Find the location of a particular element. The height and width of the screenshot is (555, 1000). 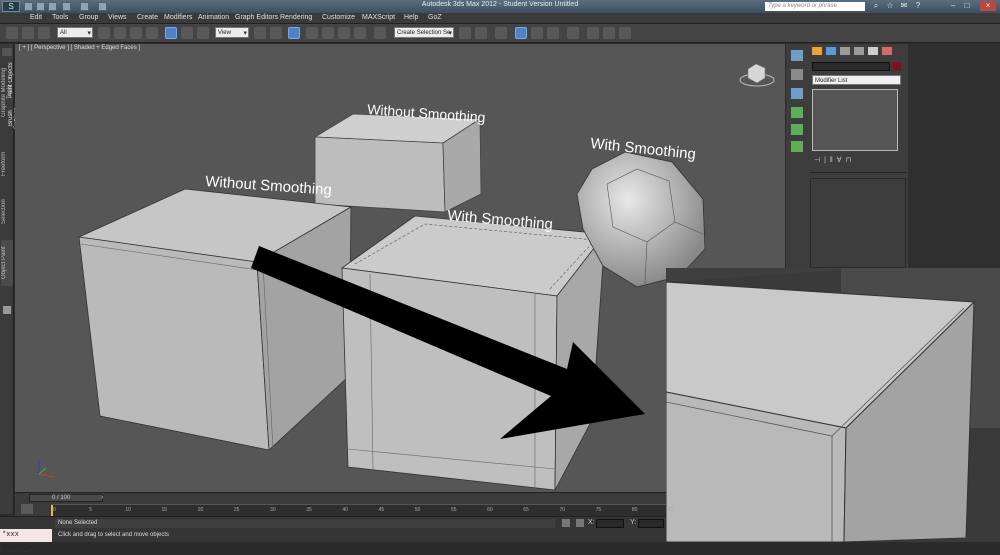

command-panel: Modifier List ⊣|‖∀⊓ is located at coordinates (858, 157).